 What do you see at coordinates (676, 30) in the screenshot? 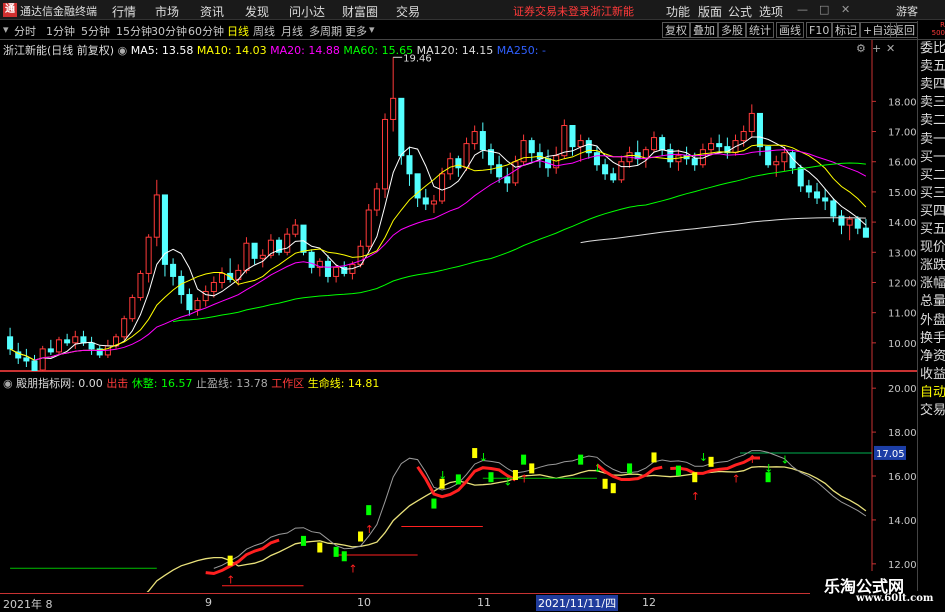
I see `fuquan-button: 复权` at bounding box center [676, 30].